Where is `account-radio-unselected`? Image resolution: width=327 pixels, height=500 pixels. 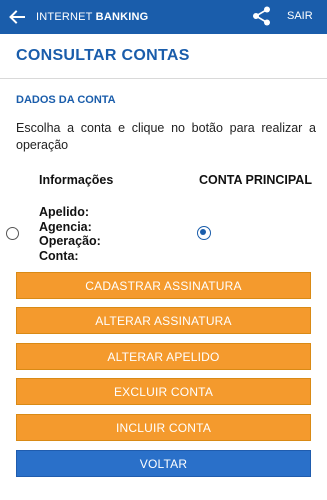 account-radio-unselected is located at coordinates (12, 233).